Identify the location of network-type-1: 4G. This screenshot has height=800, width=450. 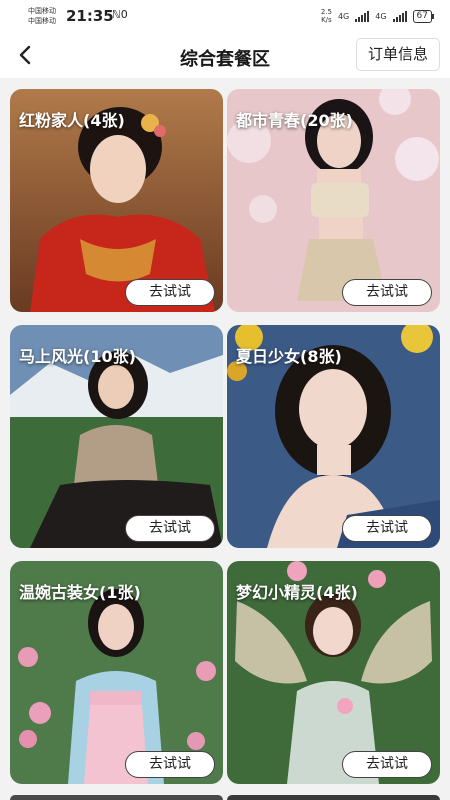
(343, 16).